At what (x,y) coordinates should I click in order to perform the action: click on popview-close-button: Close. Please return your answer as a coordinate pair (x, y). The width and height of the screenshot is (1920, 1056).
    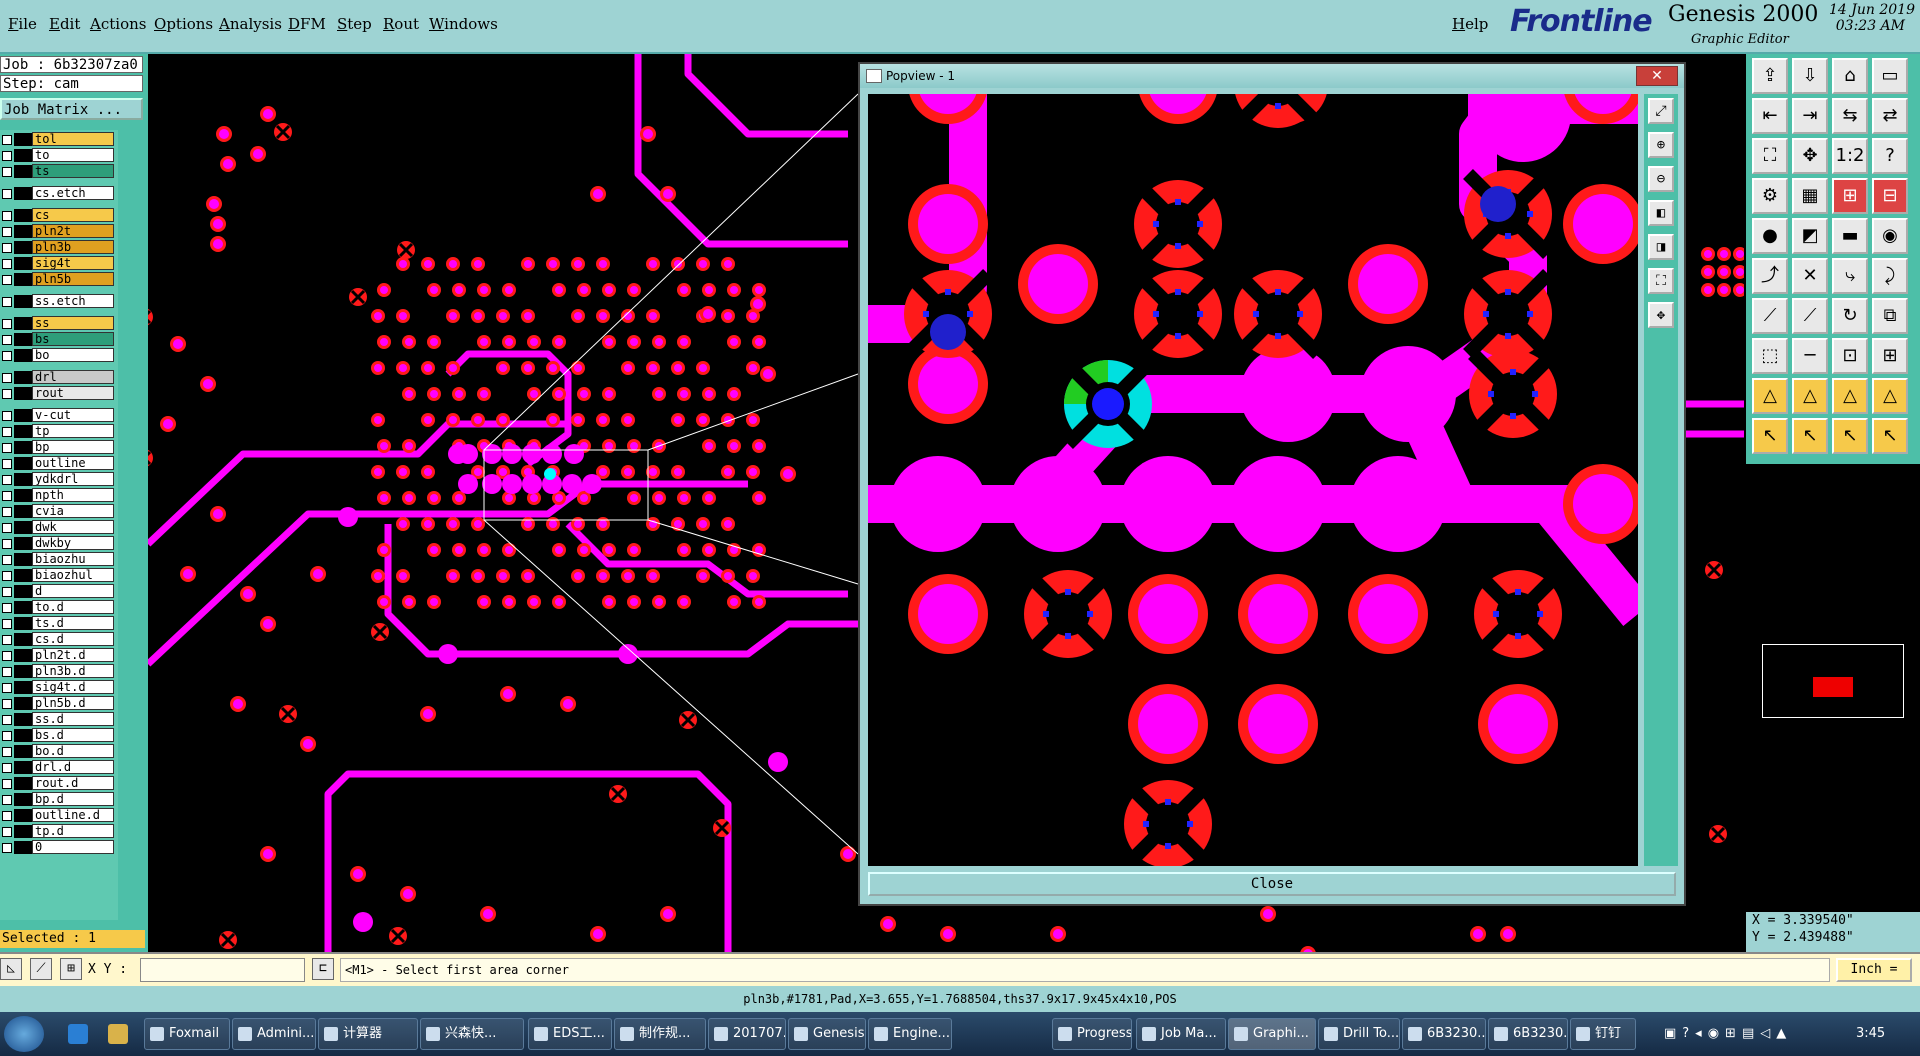
    Looking at the image, I should click on (1272, 884).